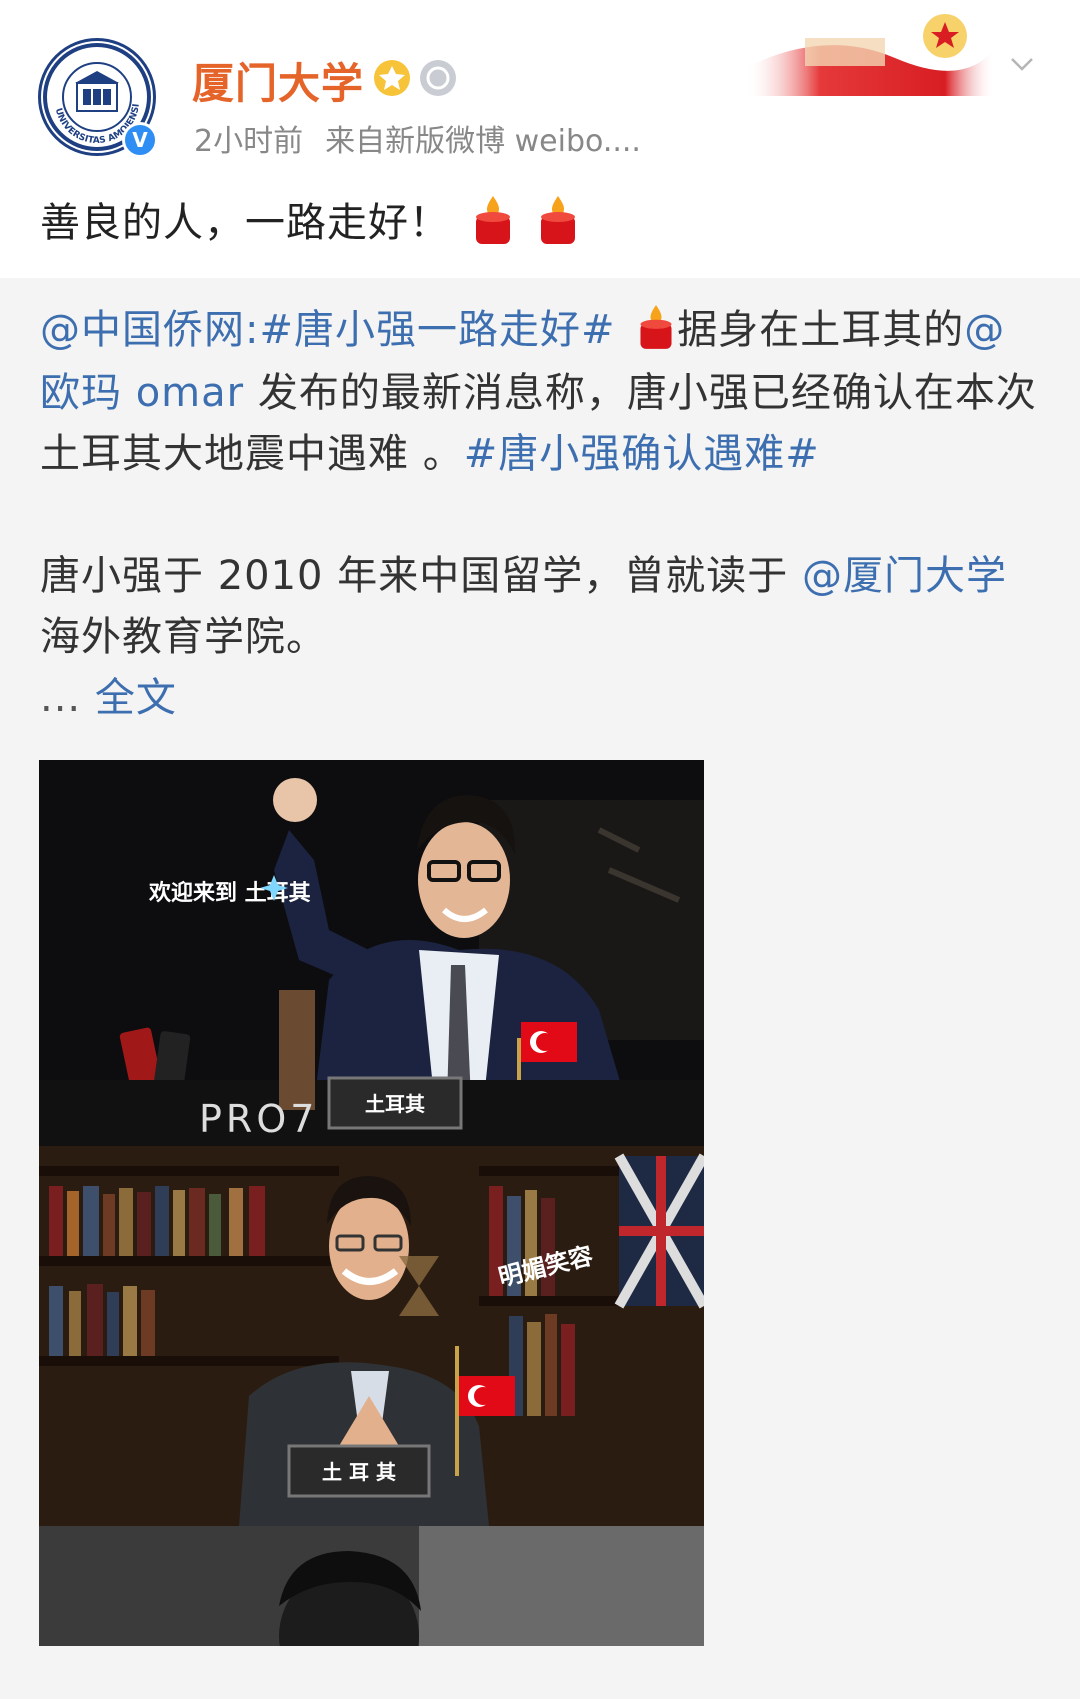  Describe the element at coordinates (540, 698) in the screenshot. I see `expand-row: ... 全文` at that location.